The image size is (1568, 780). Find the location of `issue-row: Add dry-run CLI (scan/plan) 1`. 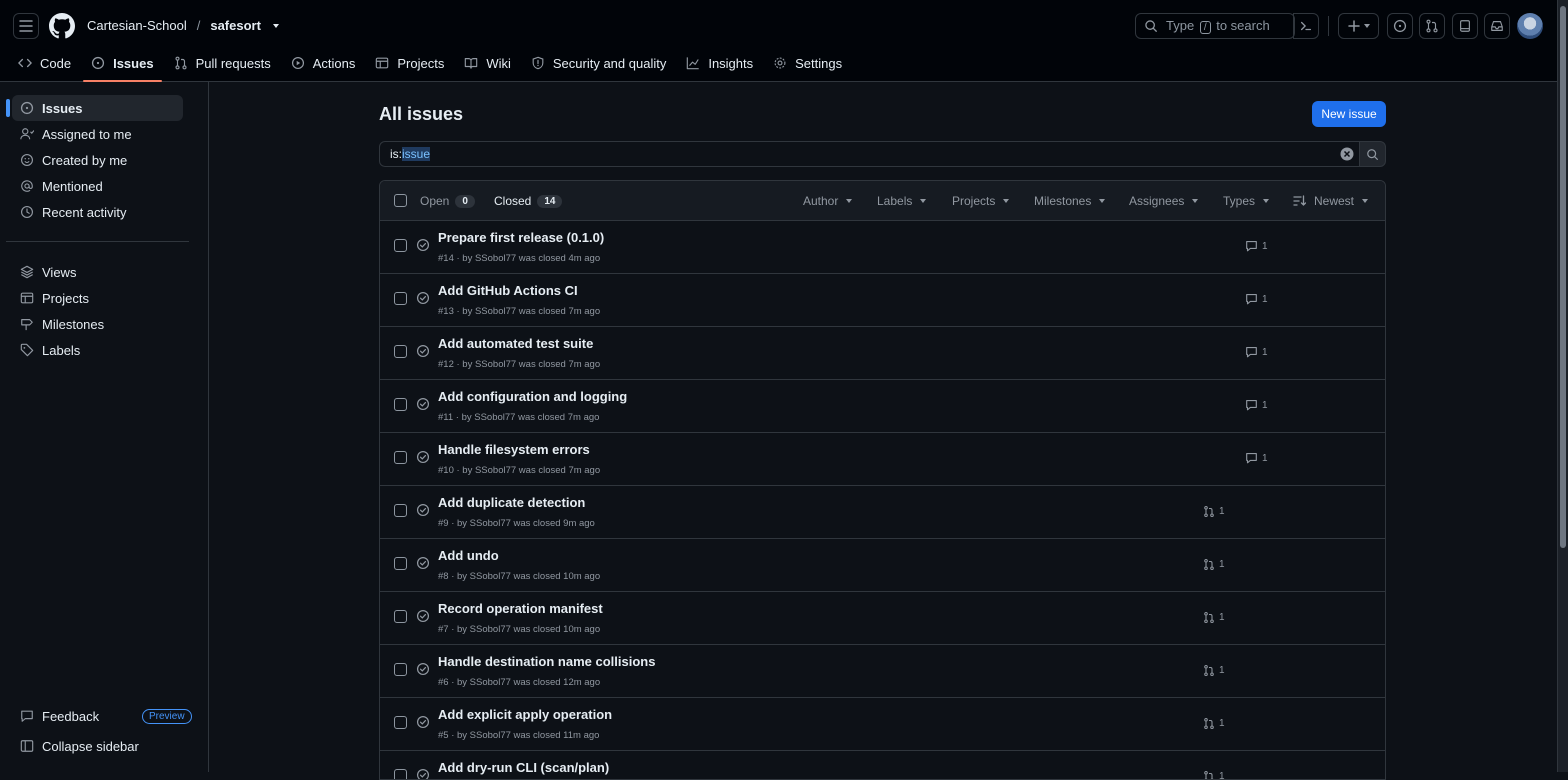

issue-row: Add dry-run CLI (scan/plan) 1 is located at coordinates (882, 765).